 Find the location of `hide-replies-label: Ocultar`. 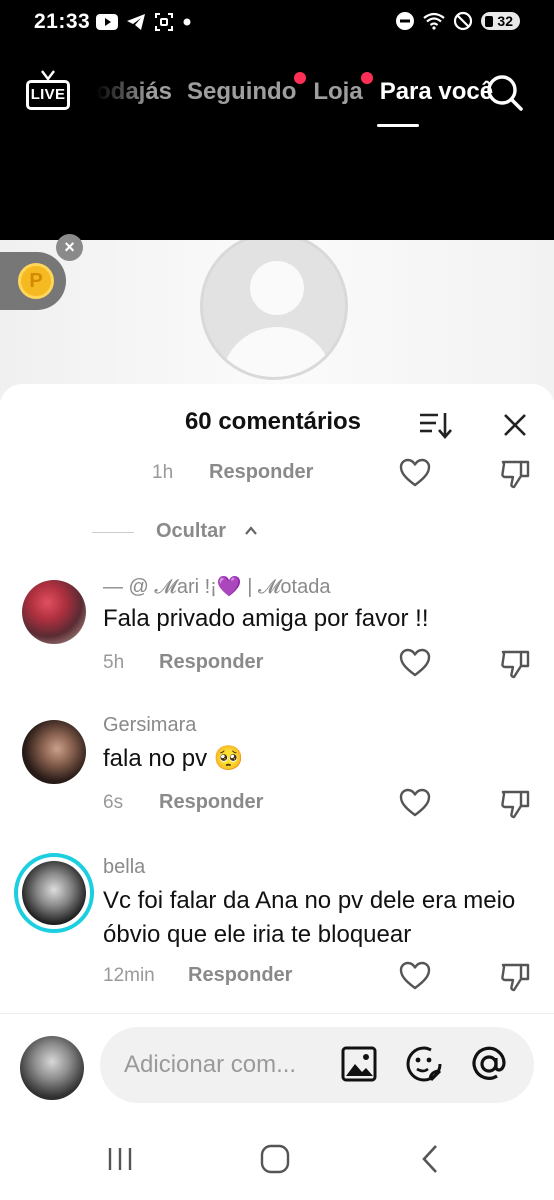

hide-replies-label: Ocultar is located at coordinates (191, 531).